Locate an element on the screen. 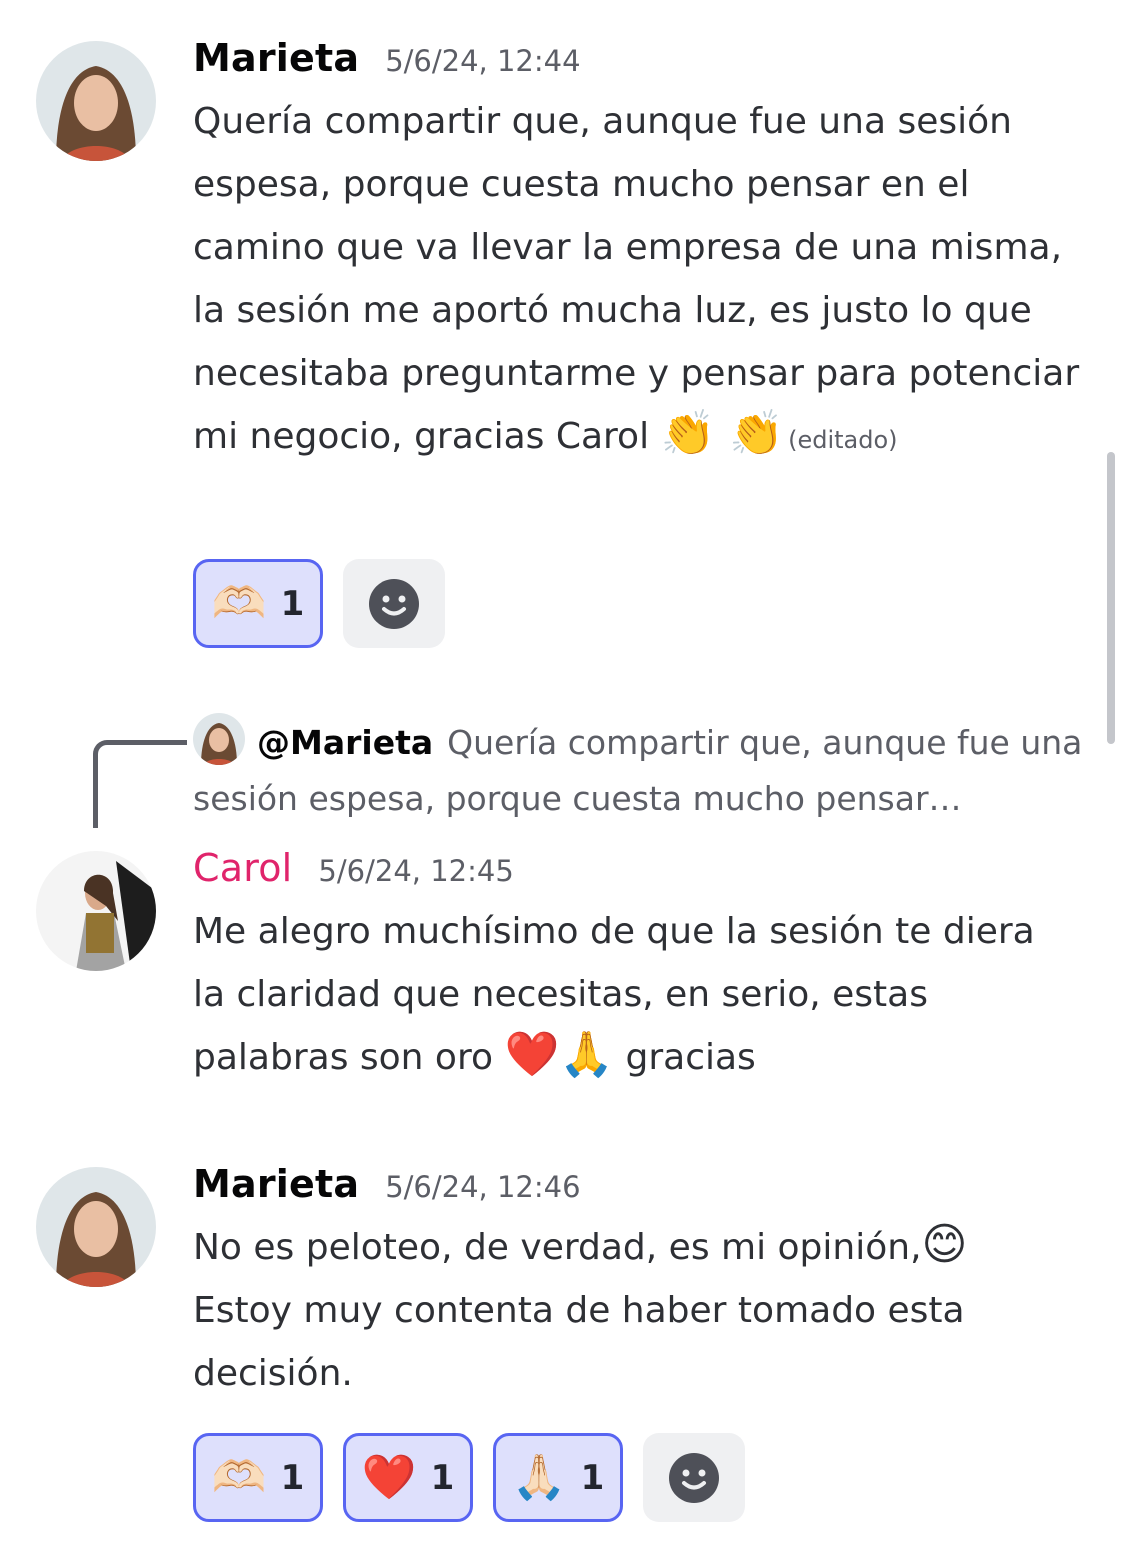 The height and width of the screenshot is (1561, 1125). edited-label: (editado) is located at coordinates (843, 440).